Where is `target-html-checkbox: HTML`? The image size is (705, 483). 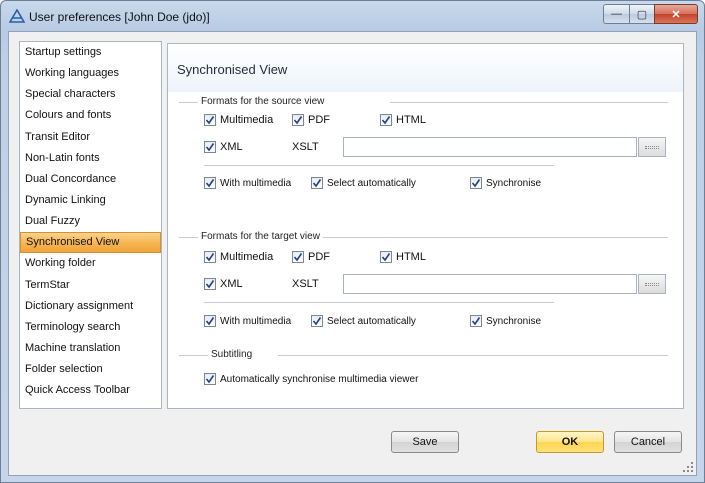
target-html-checkbox: HTML is located at coordinates (403, 257).